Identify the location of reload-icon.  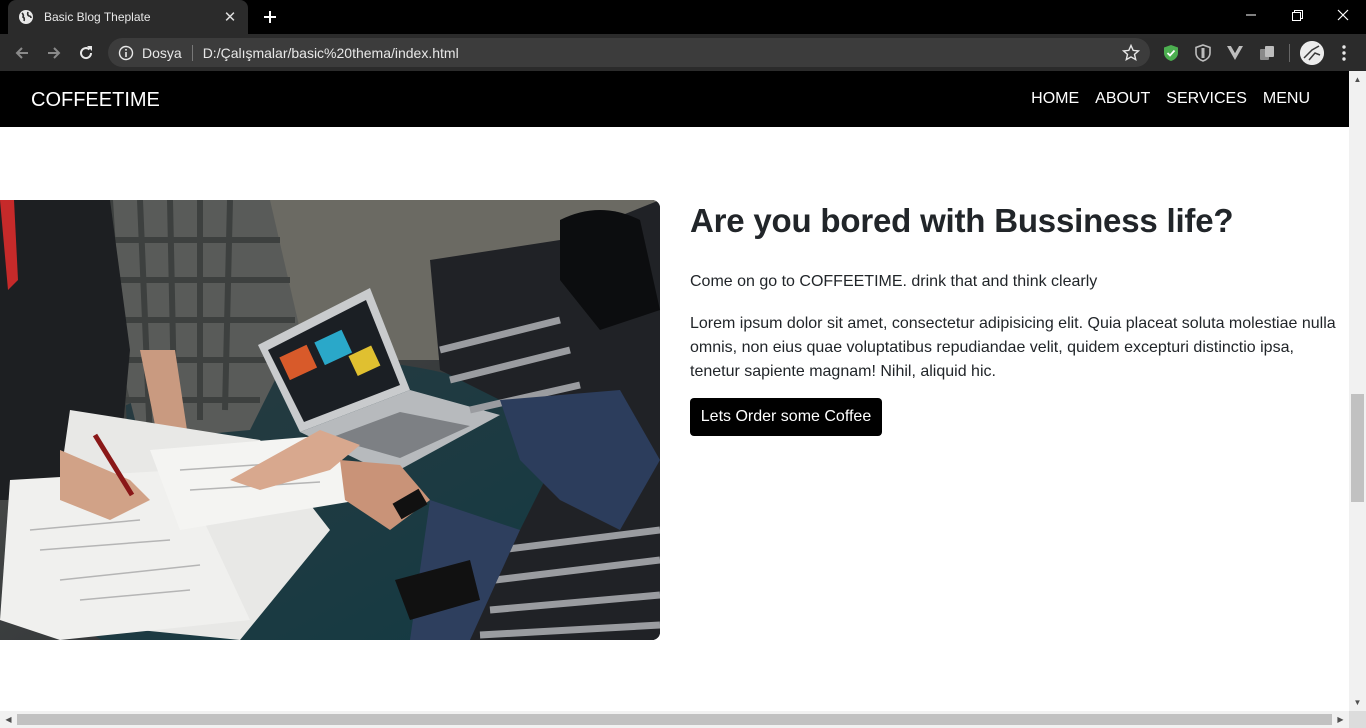
(86, 53).